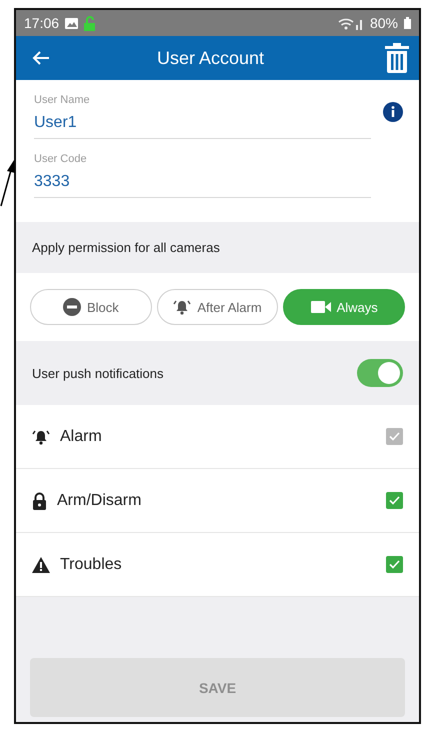 The width and height of the screenshot is (422, 733). I want to click on text-field: User1, so click(202, 125).